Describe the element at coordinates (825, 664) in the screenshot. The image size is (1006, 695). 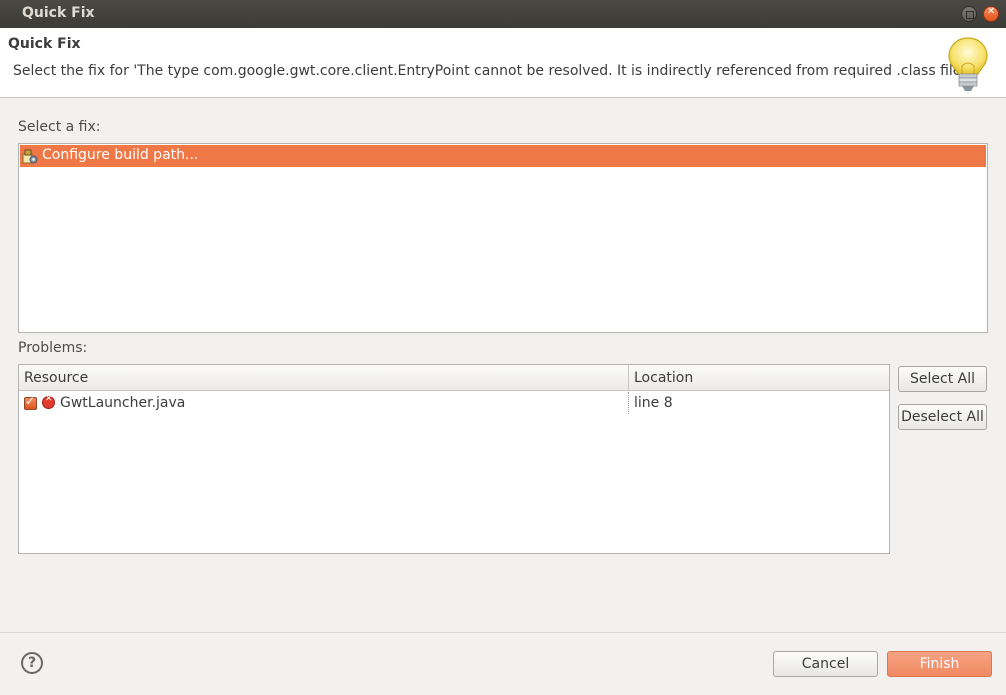
I see `cancel-button: Cancel` at that location.